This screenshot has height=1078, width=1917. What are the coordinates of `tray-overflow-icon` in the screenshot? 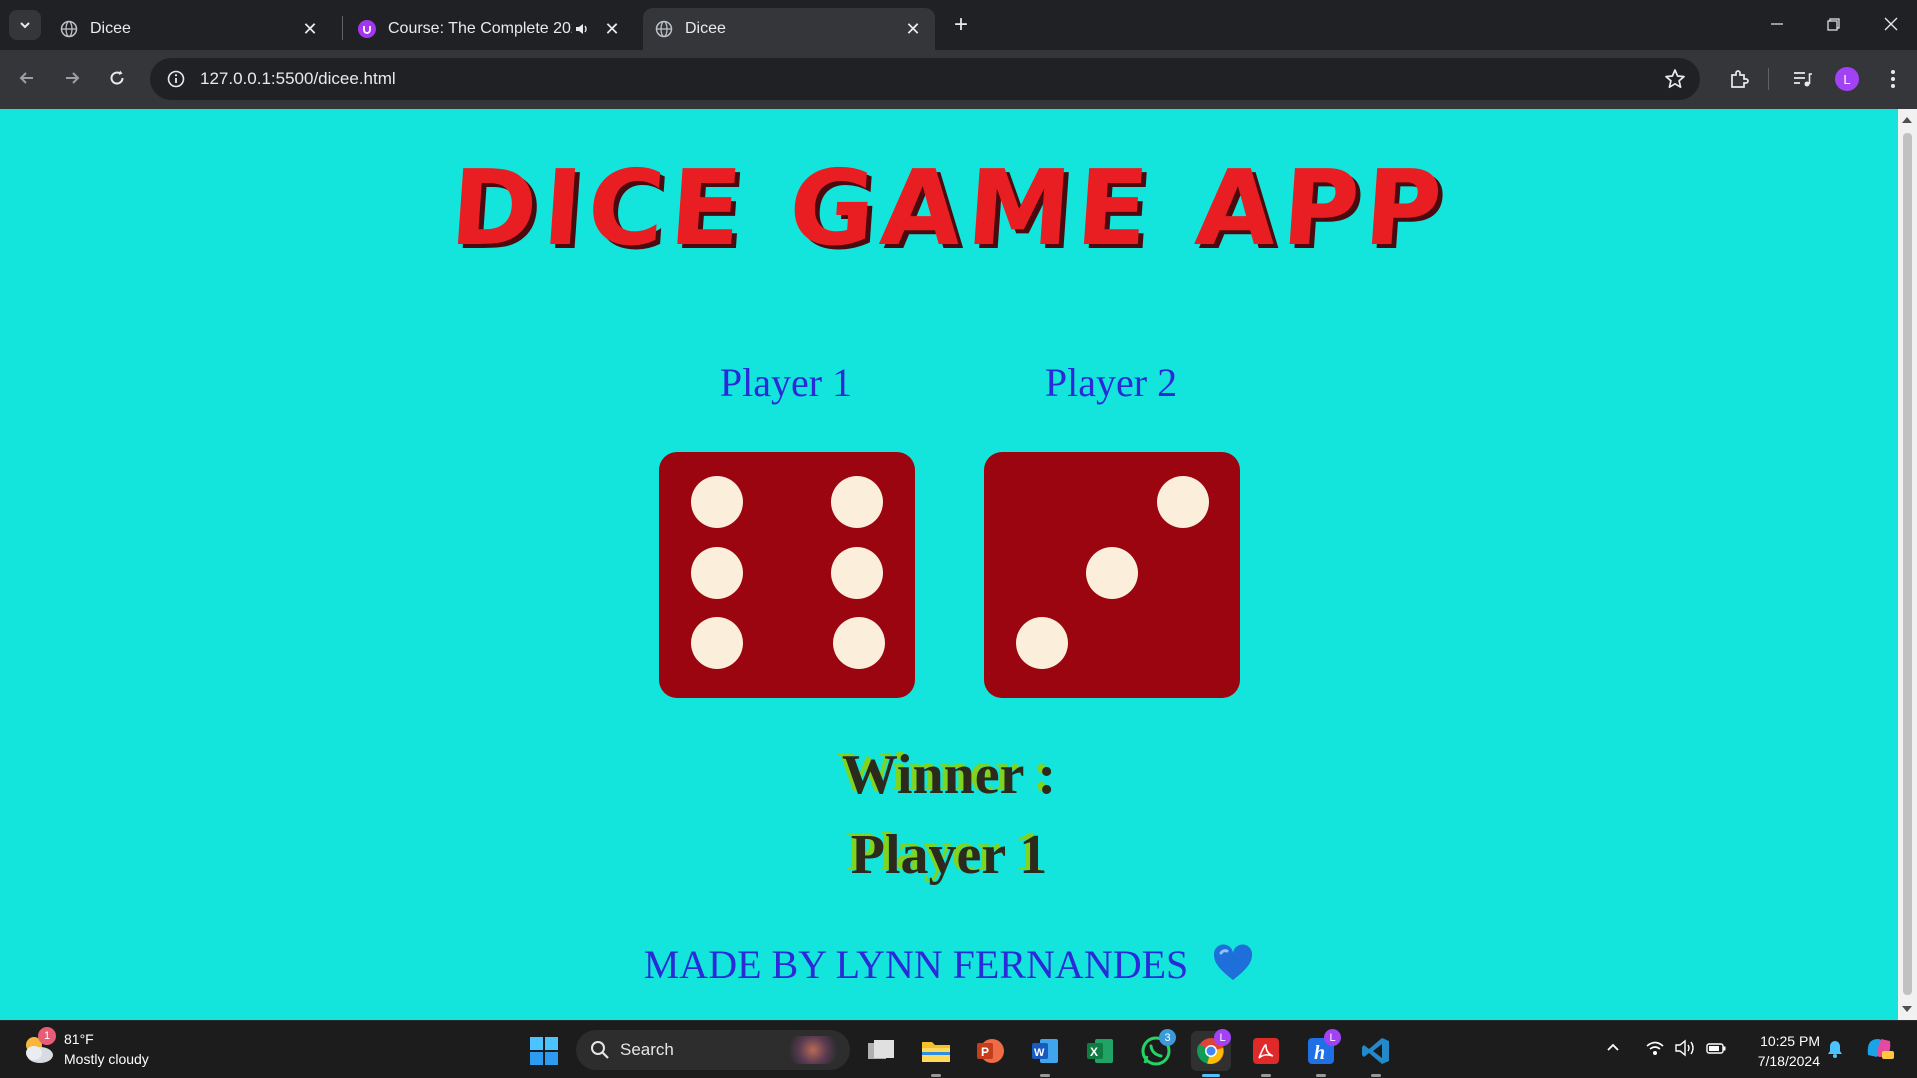 It's located at (1613, 1047).